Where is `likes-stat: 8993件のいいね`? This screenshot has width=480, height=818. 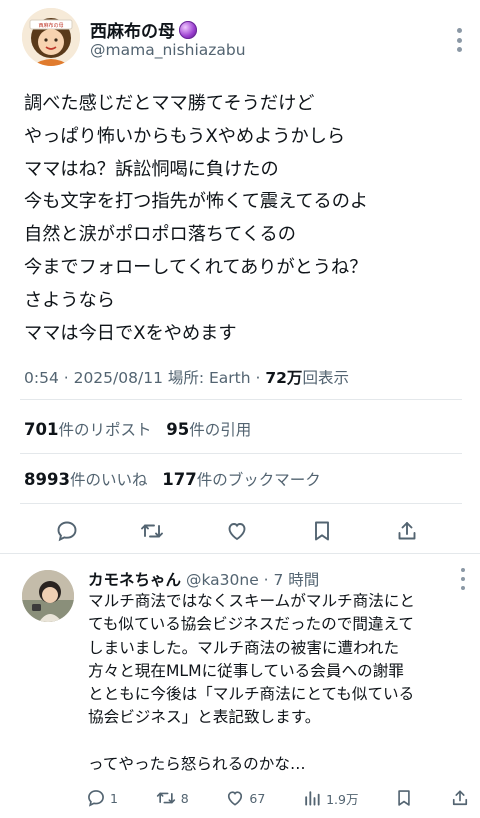 likes-stat: 8993件のいいね is located at coordinates (85, 479).